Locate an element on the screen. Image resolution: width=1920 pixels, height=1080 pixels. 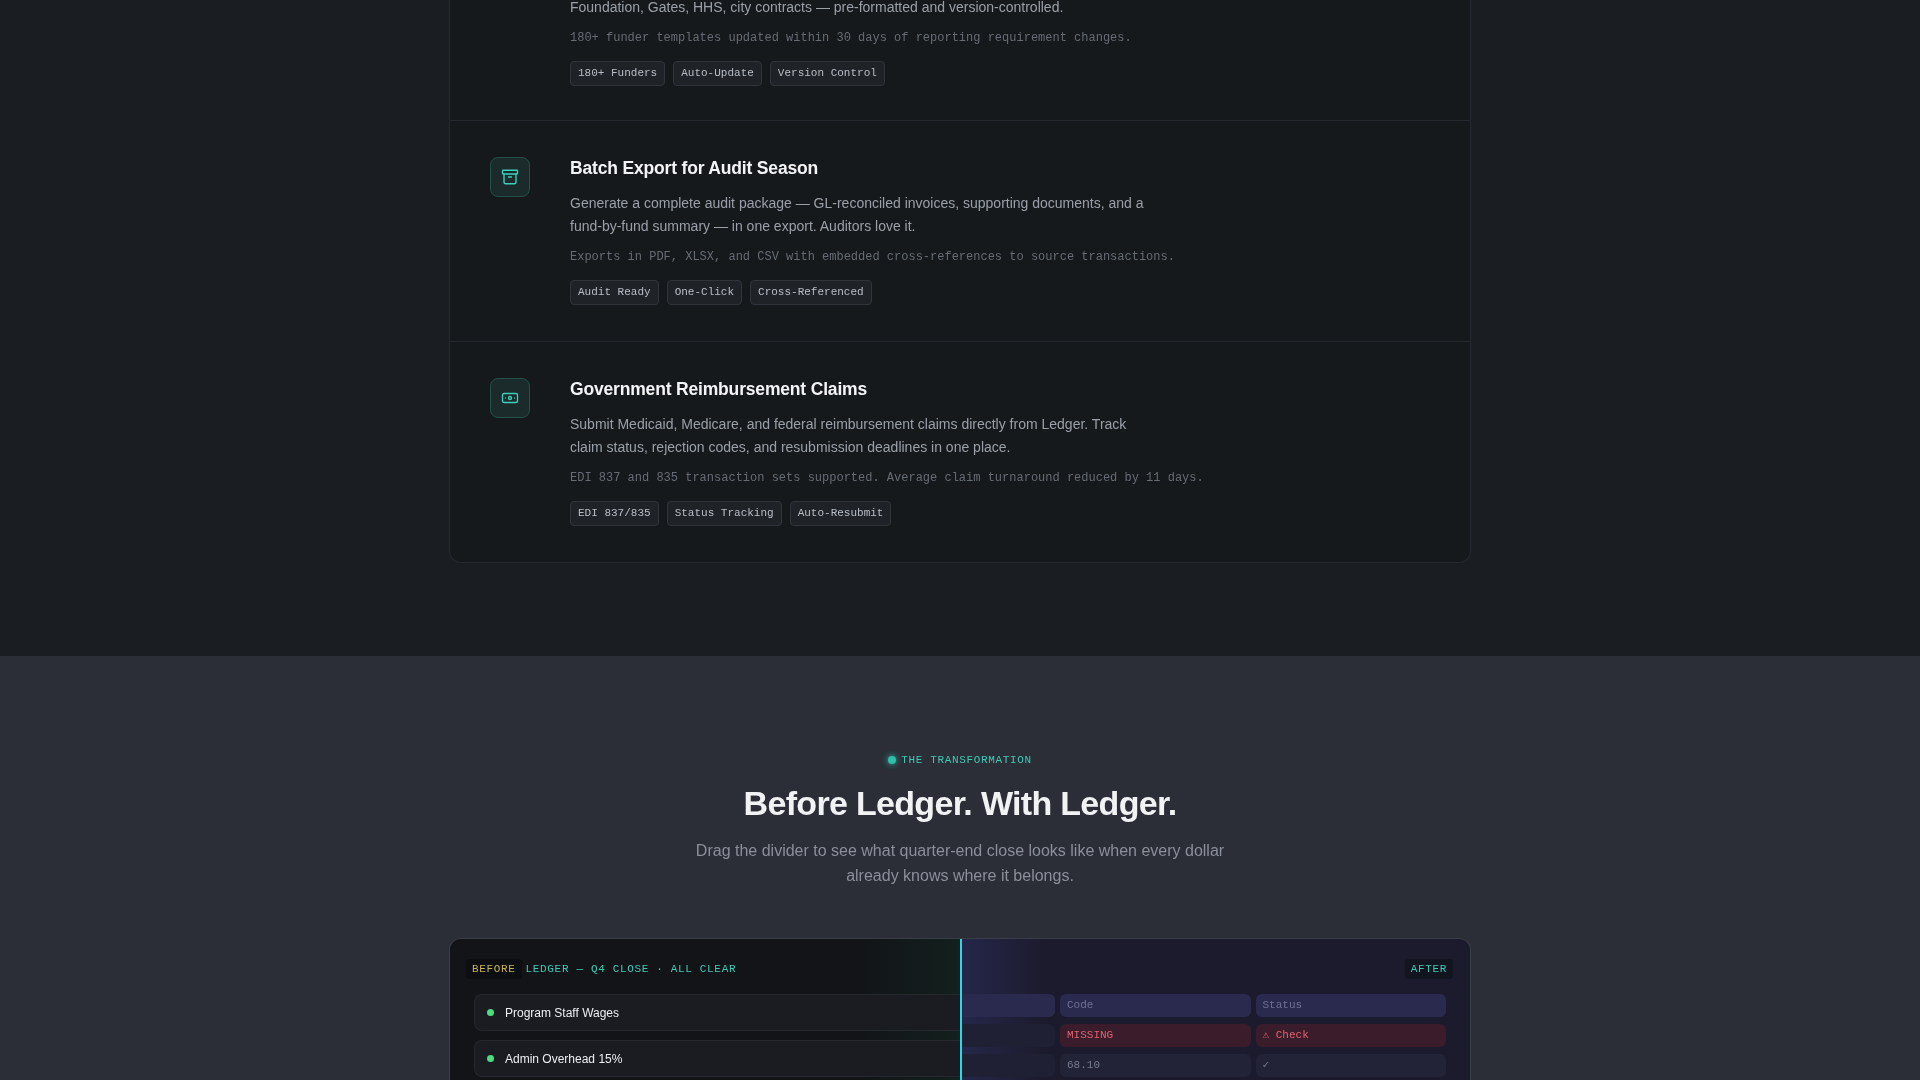
banknote-icon is located at coordinates (510, 398).